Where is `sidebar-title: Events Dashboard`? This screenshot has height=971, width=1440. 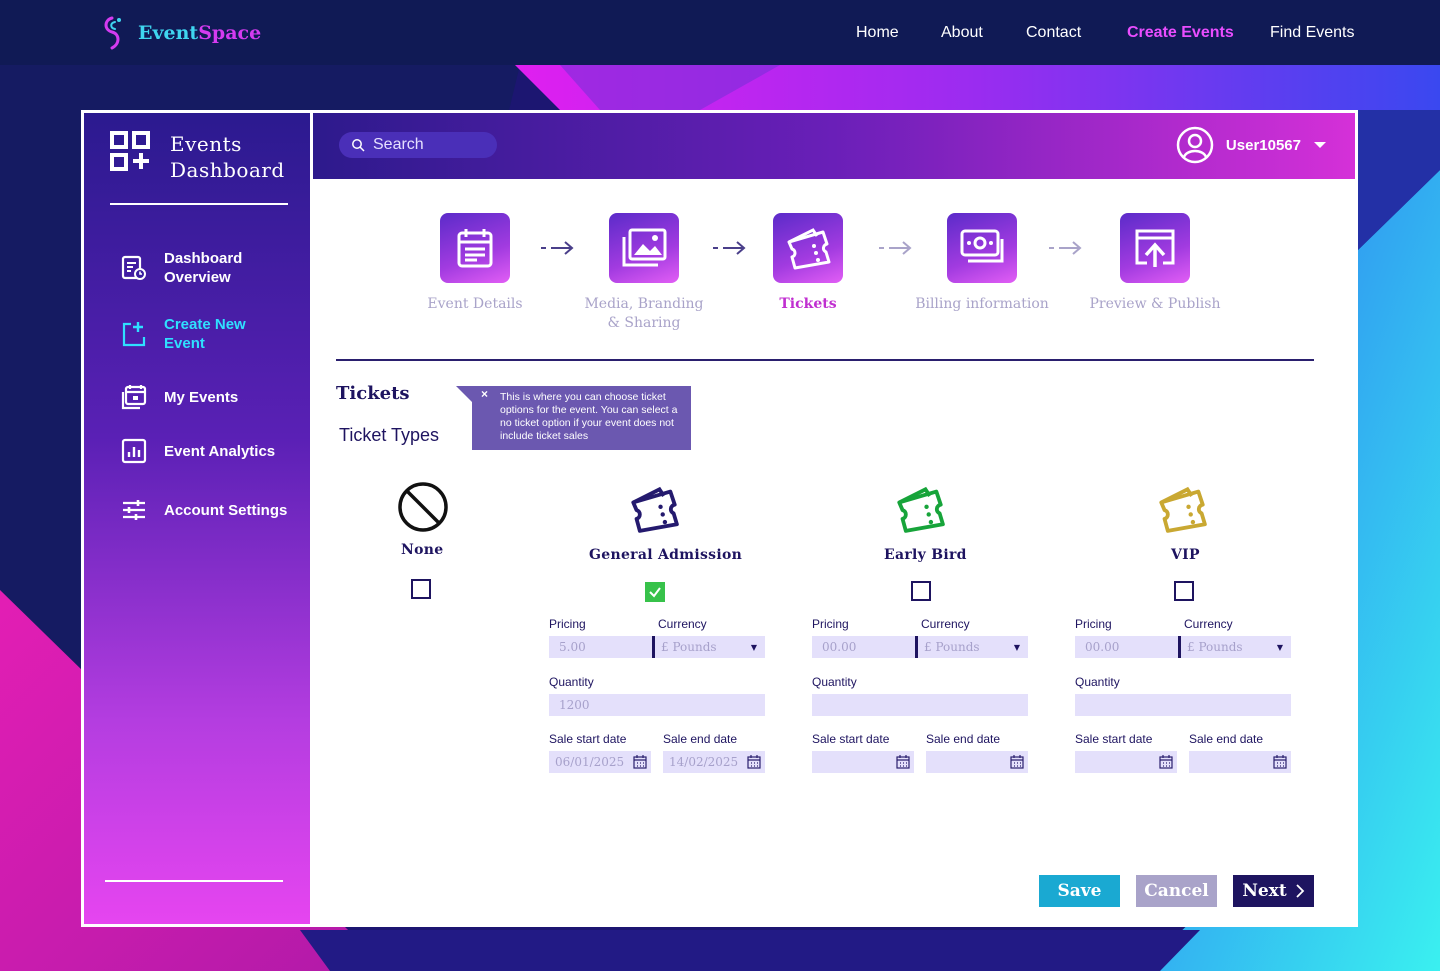
sidebar-title: Events Dashboard is located at coordinates (227, 157).